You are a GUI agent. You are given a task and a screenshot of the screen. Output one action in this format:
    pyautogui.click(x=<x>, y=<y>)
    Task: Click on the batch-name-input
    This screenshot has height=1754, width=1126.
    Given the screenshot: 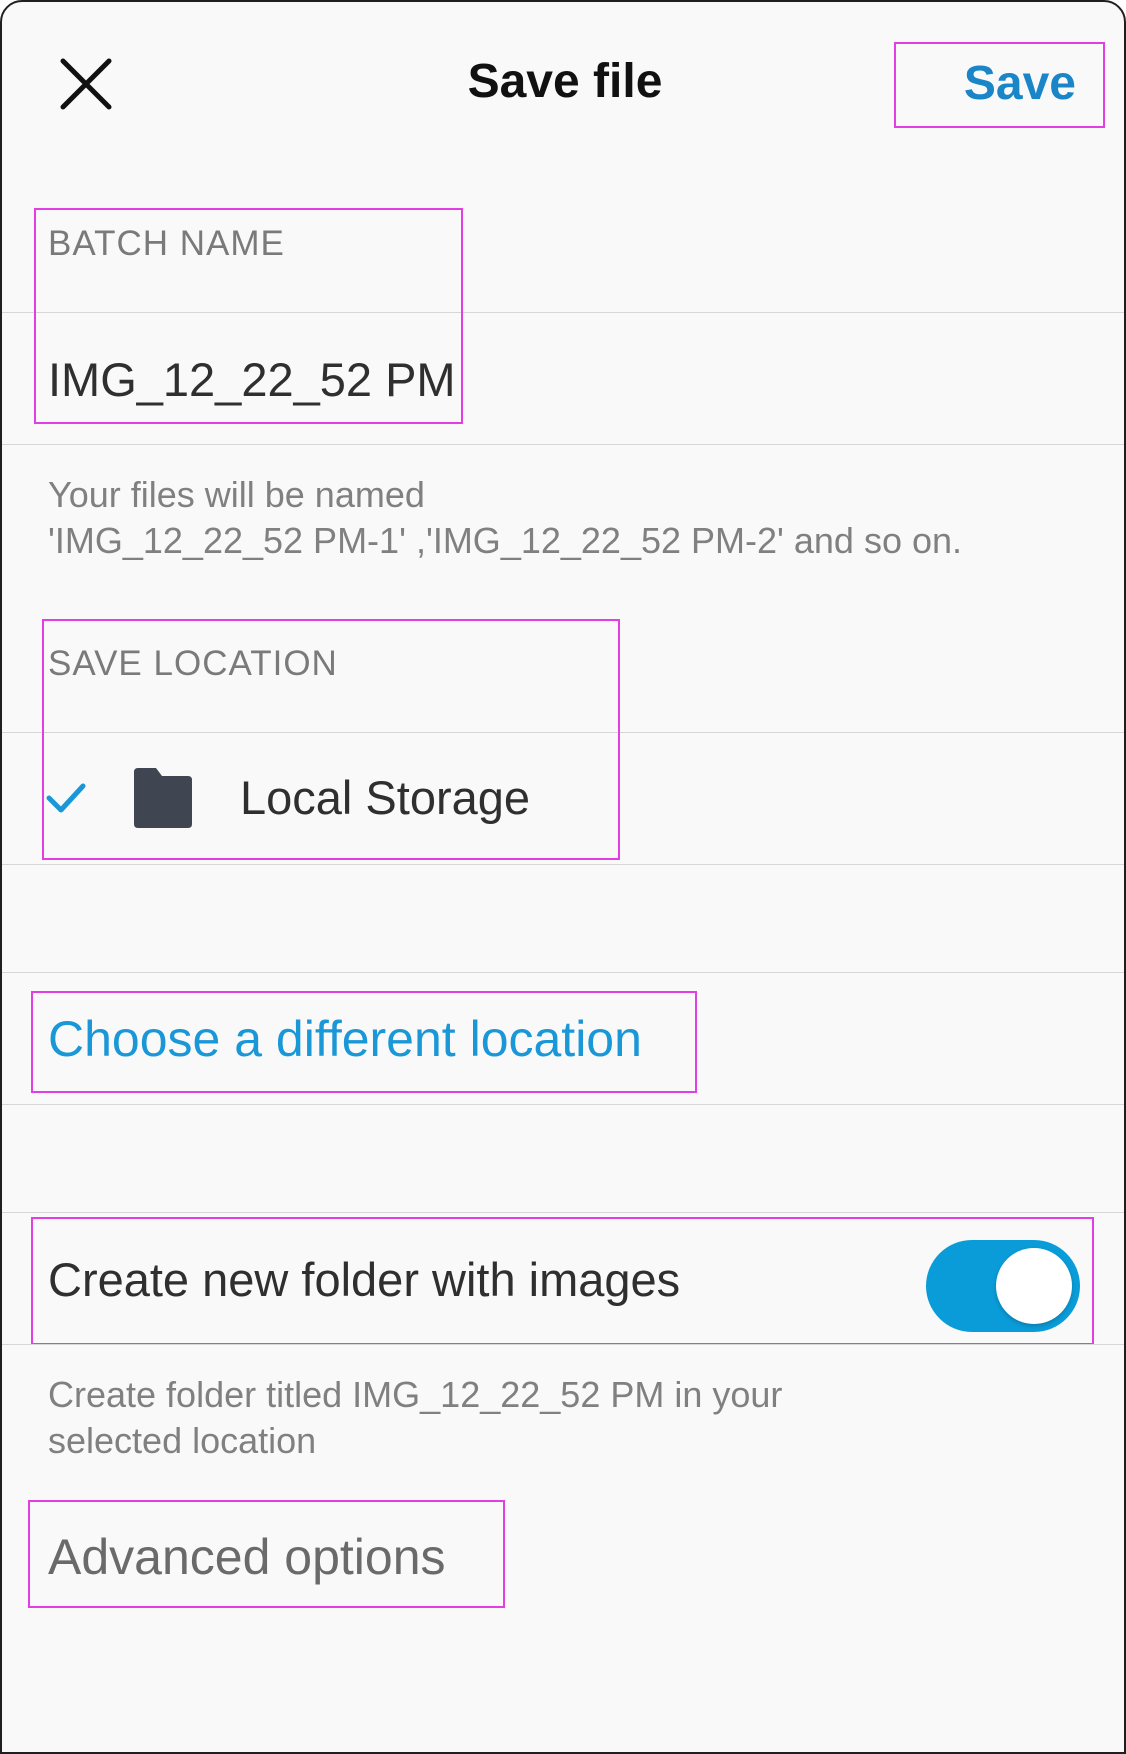 What is the action you would take?
    pyautogui.click(x=253, y=379)
    